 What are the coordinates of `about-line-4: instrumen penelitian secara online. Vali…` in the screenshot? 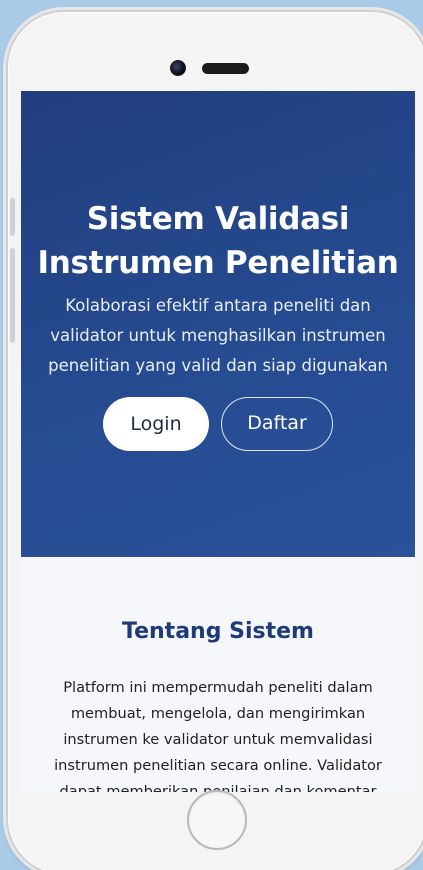 It's located at (218, 765).